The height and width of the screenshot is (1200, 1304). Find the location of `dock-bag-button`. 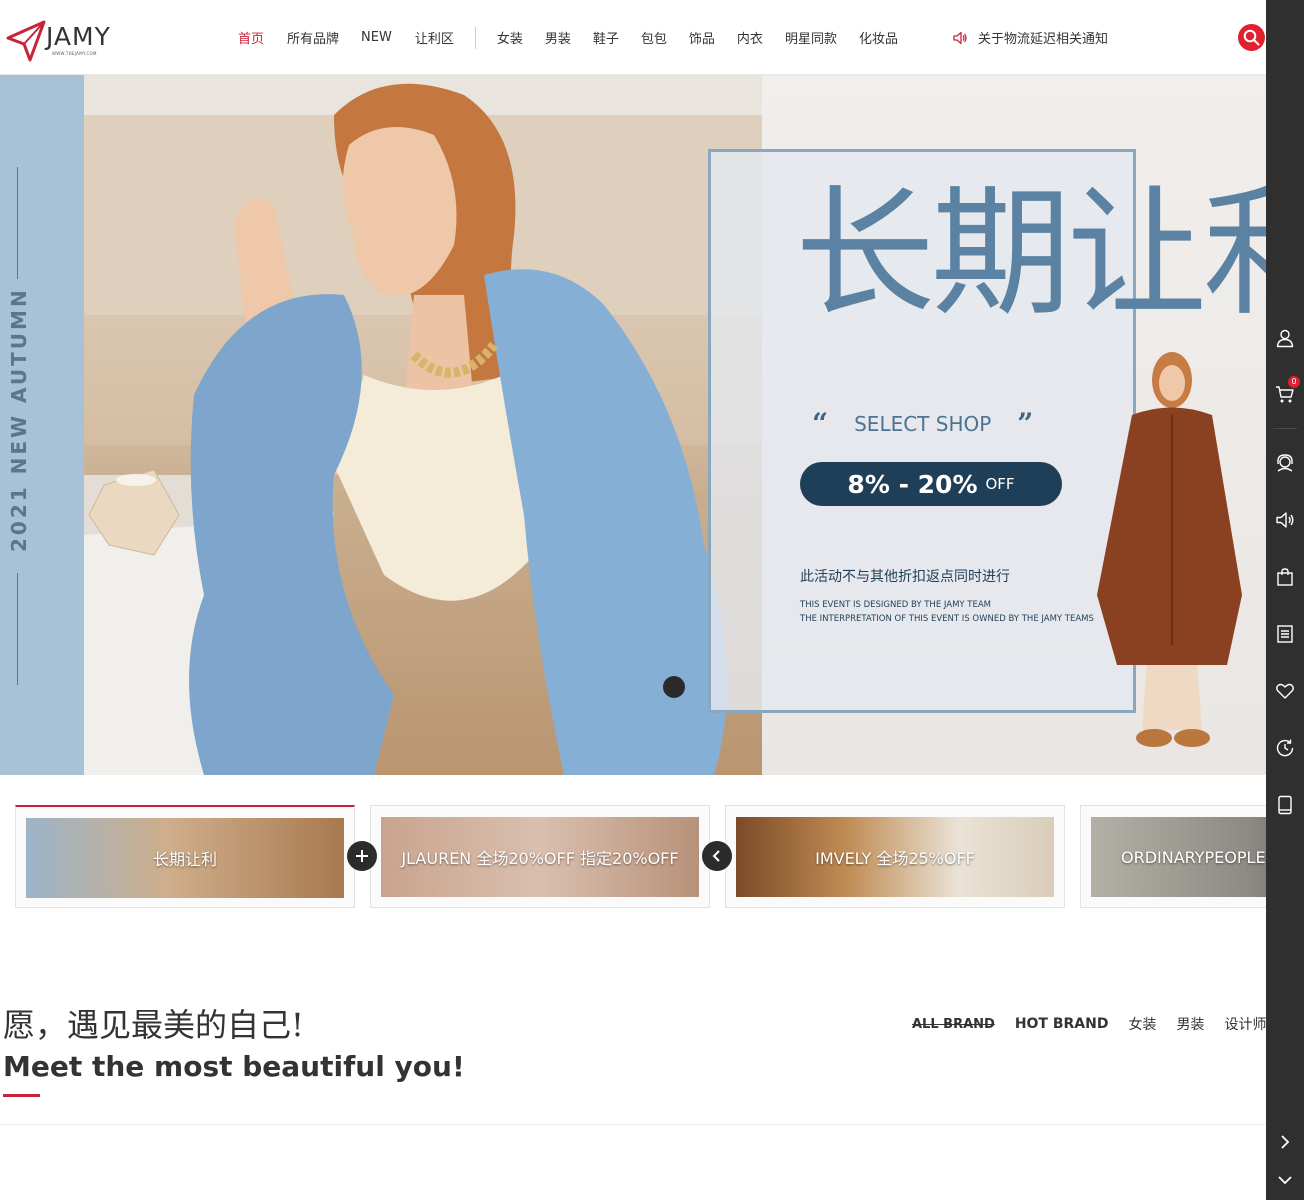

dock-bag-button is located at coordinates (1285, 577).